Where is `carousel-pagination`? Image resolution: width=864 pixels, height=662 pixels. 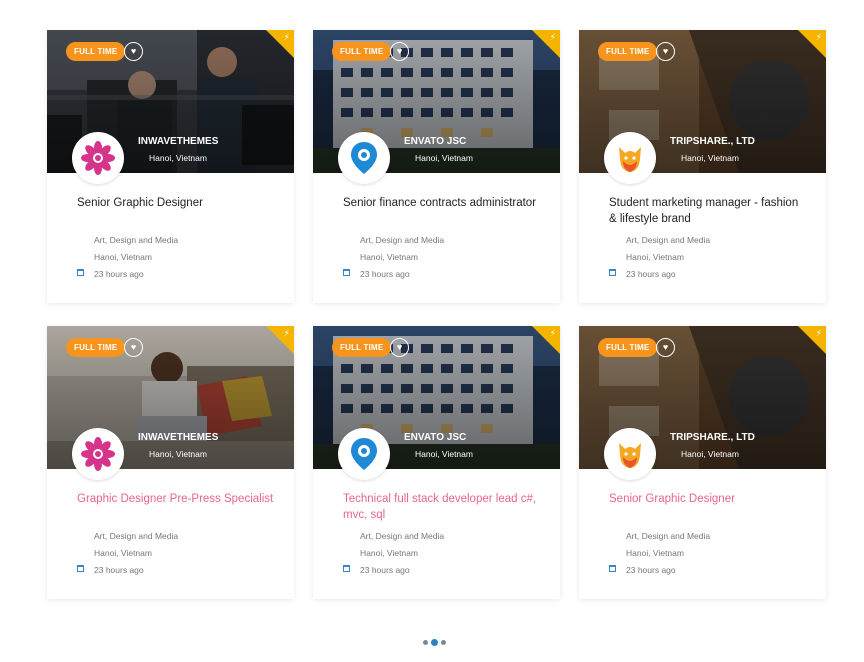 carousel-pagination is located at coordinates (434, 642).